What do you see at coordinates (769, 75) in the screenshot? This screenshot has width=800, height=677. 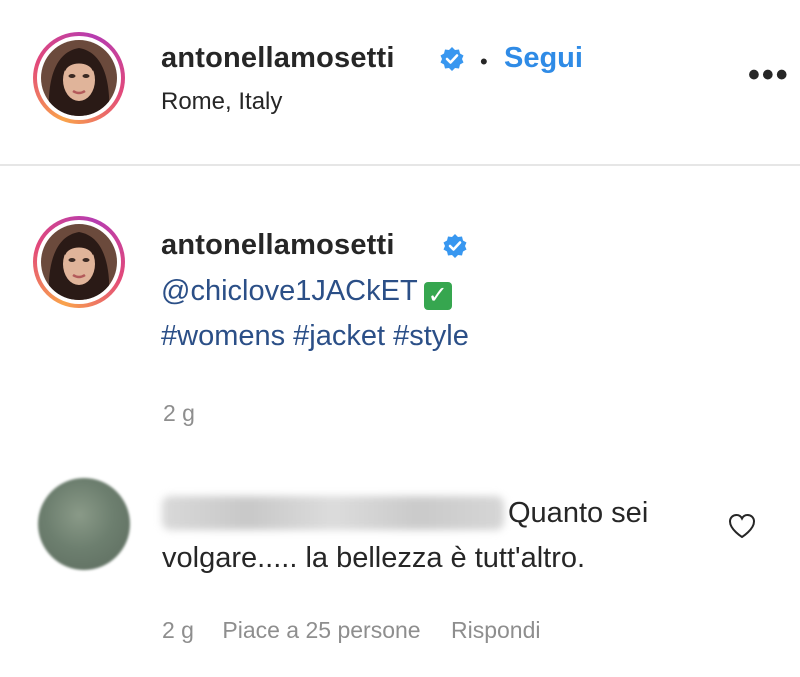 I see `more-options-icon: •••` at bounding box center [769, 75].